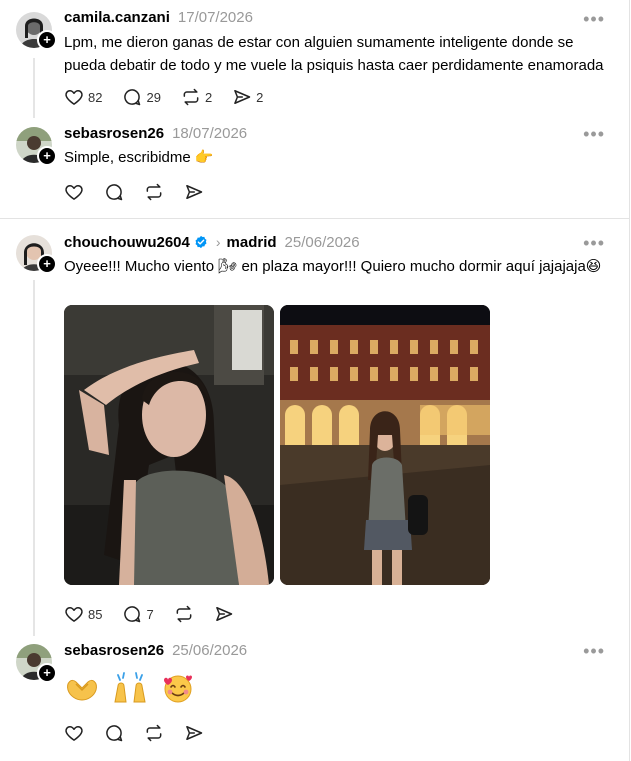  What do you see at coordinates (260, 97) in the screenshot?
I see `share-count: 2` at bounding box center [260, 97].